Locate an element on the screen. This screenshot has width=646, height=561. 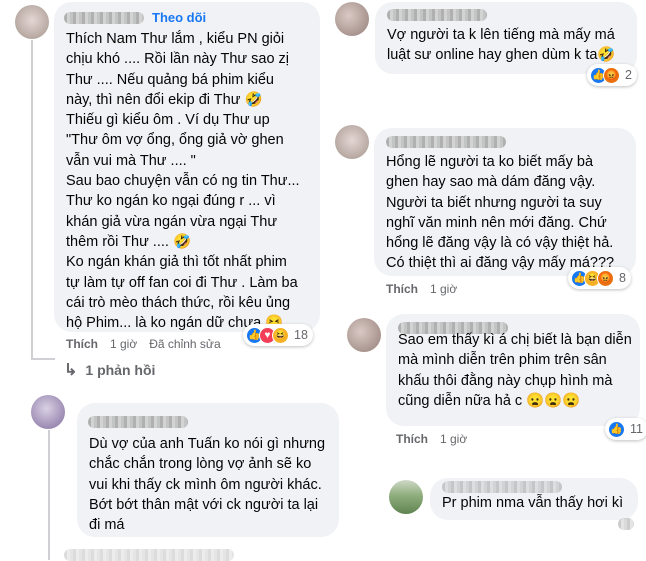
reaction-summary is located at coordinates (626, 524).